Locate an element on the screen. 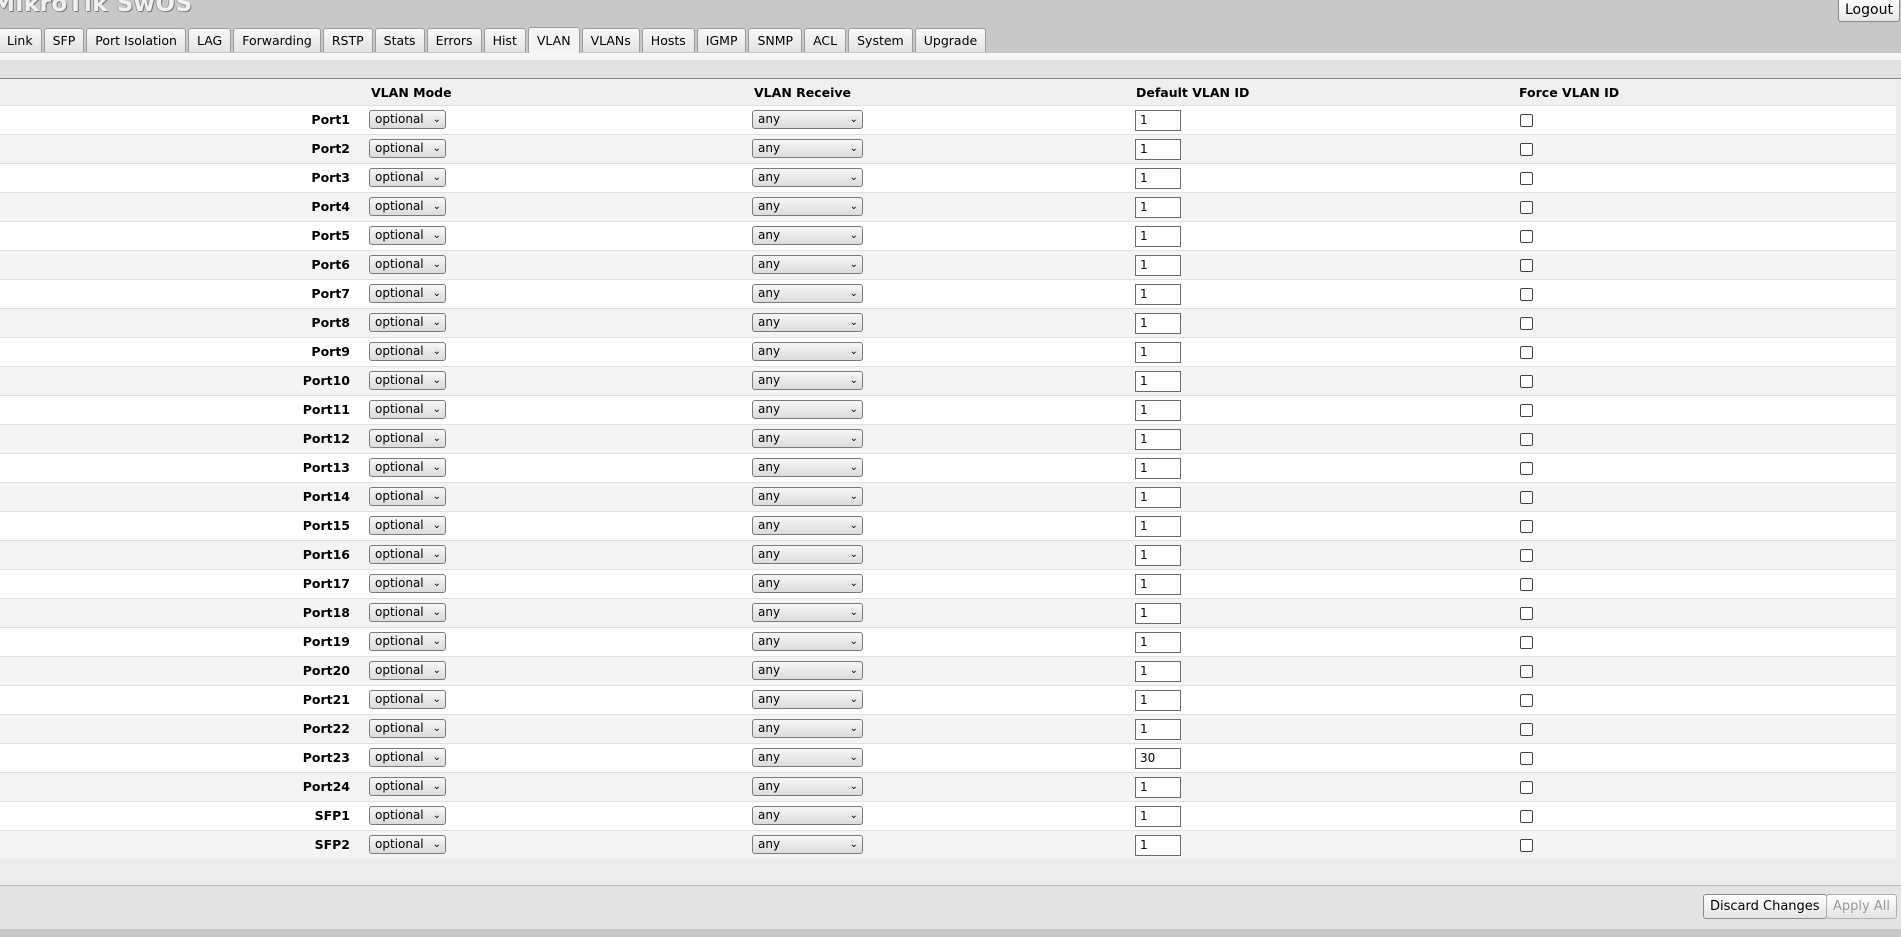  tab-errors: Errors is located at coordinates (454, 40).